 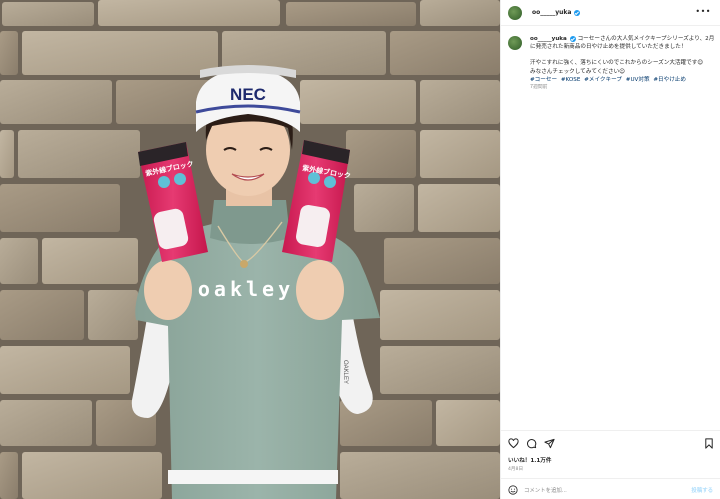 I want to click on sleeve-logo: OAKLEY, so click(x=345, y=372).